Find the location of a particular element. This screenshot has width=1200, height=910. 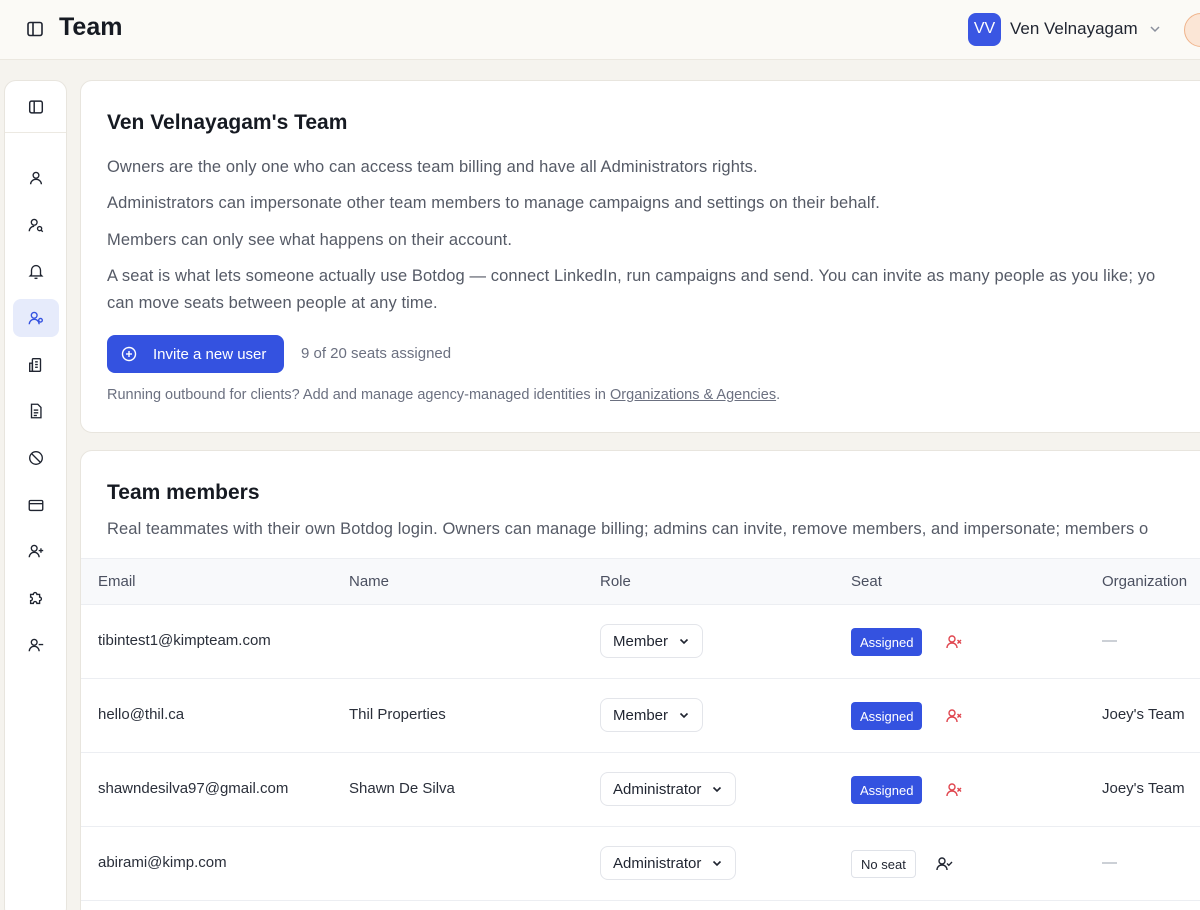

user-minus-icon is located at coordinates (36, 645).